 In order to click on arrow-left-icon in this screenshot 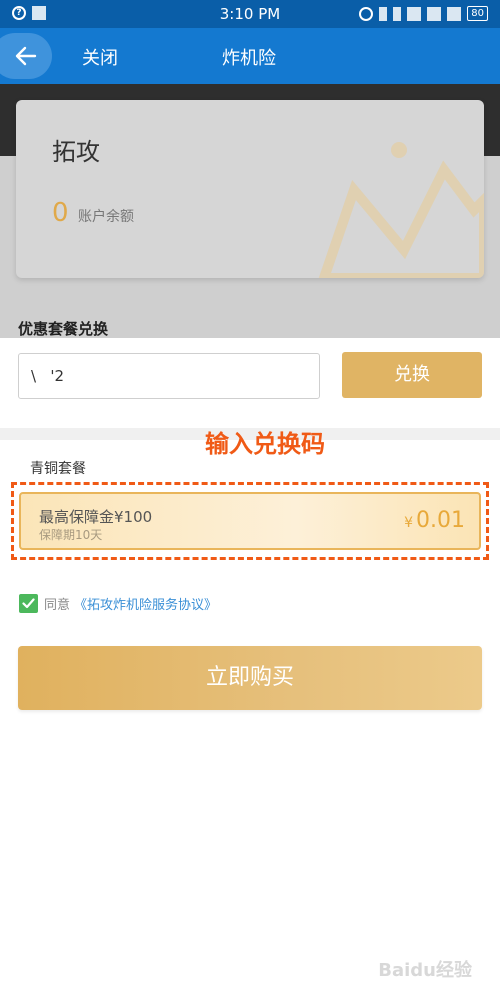, I will do `click(26, 56)`.